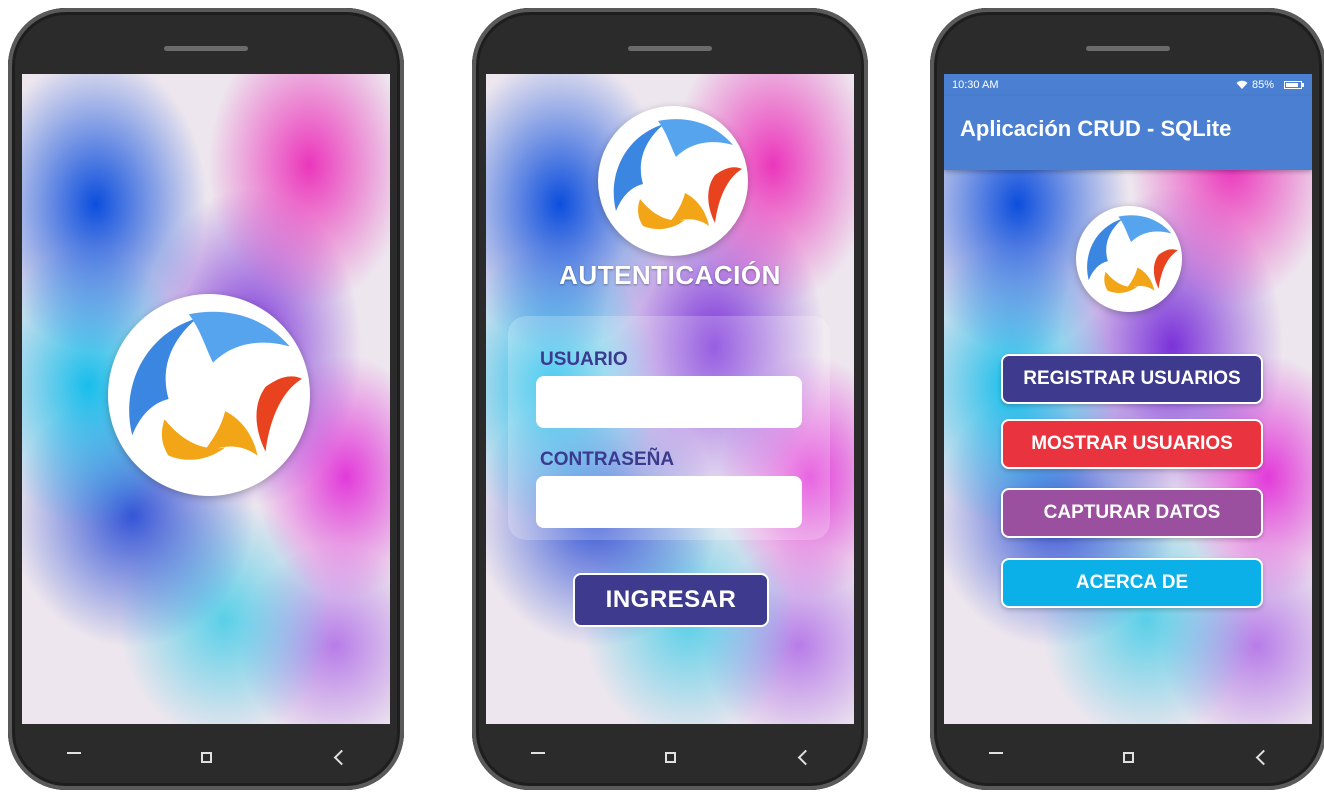 This screenshot has height=793, width=1324. Describe the element at coordinates (1132, 444) in the screenshot. I see `show-users-button: MOSTRAR USUARIOS` at that location.